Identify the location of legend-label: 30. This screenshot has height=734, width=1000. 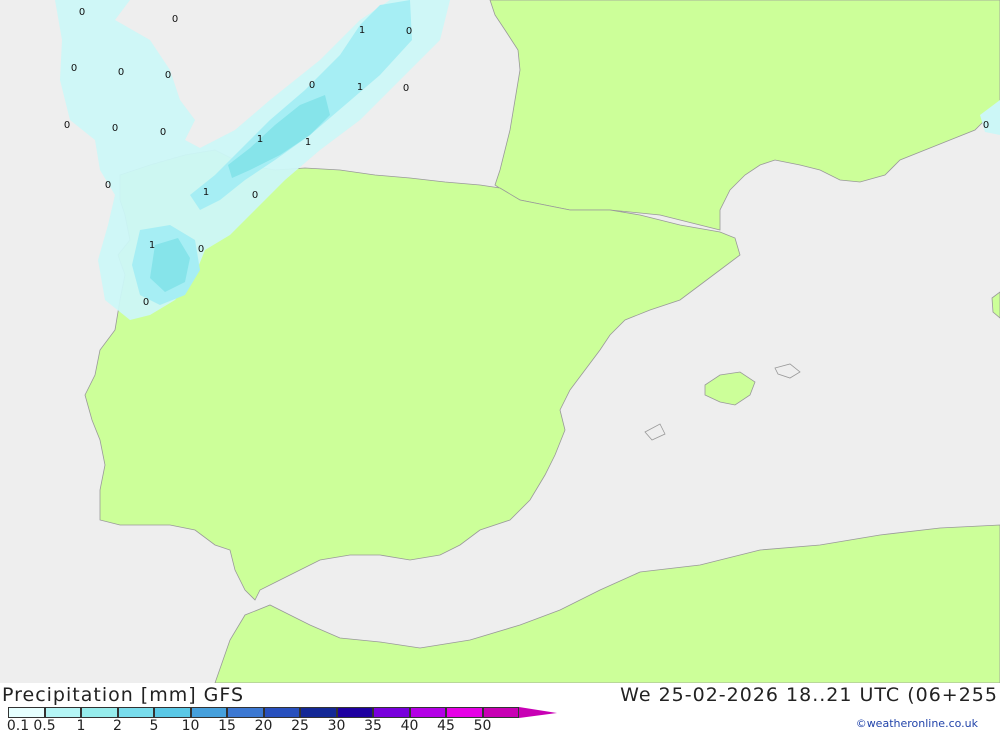
(336, 726).